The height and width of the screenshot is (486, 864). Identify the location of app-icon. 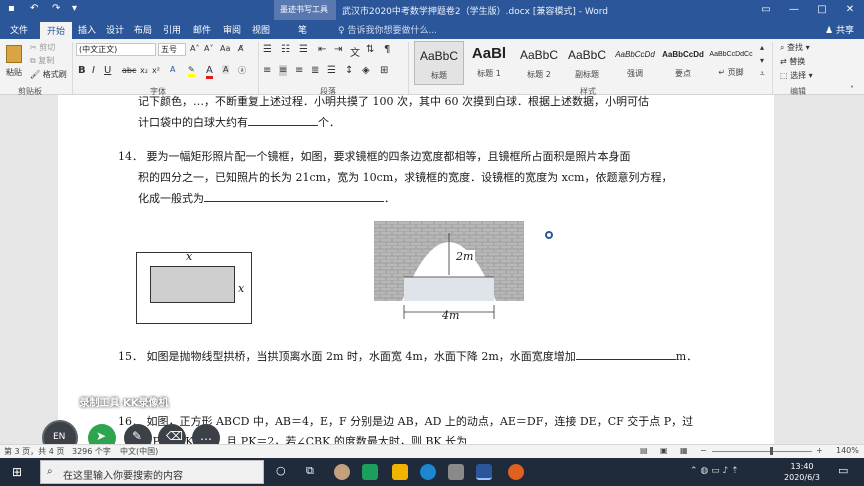
(456, 472).